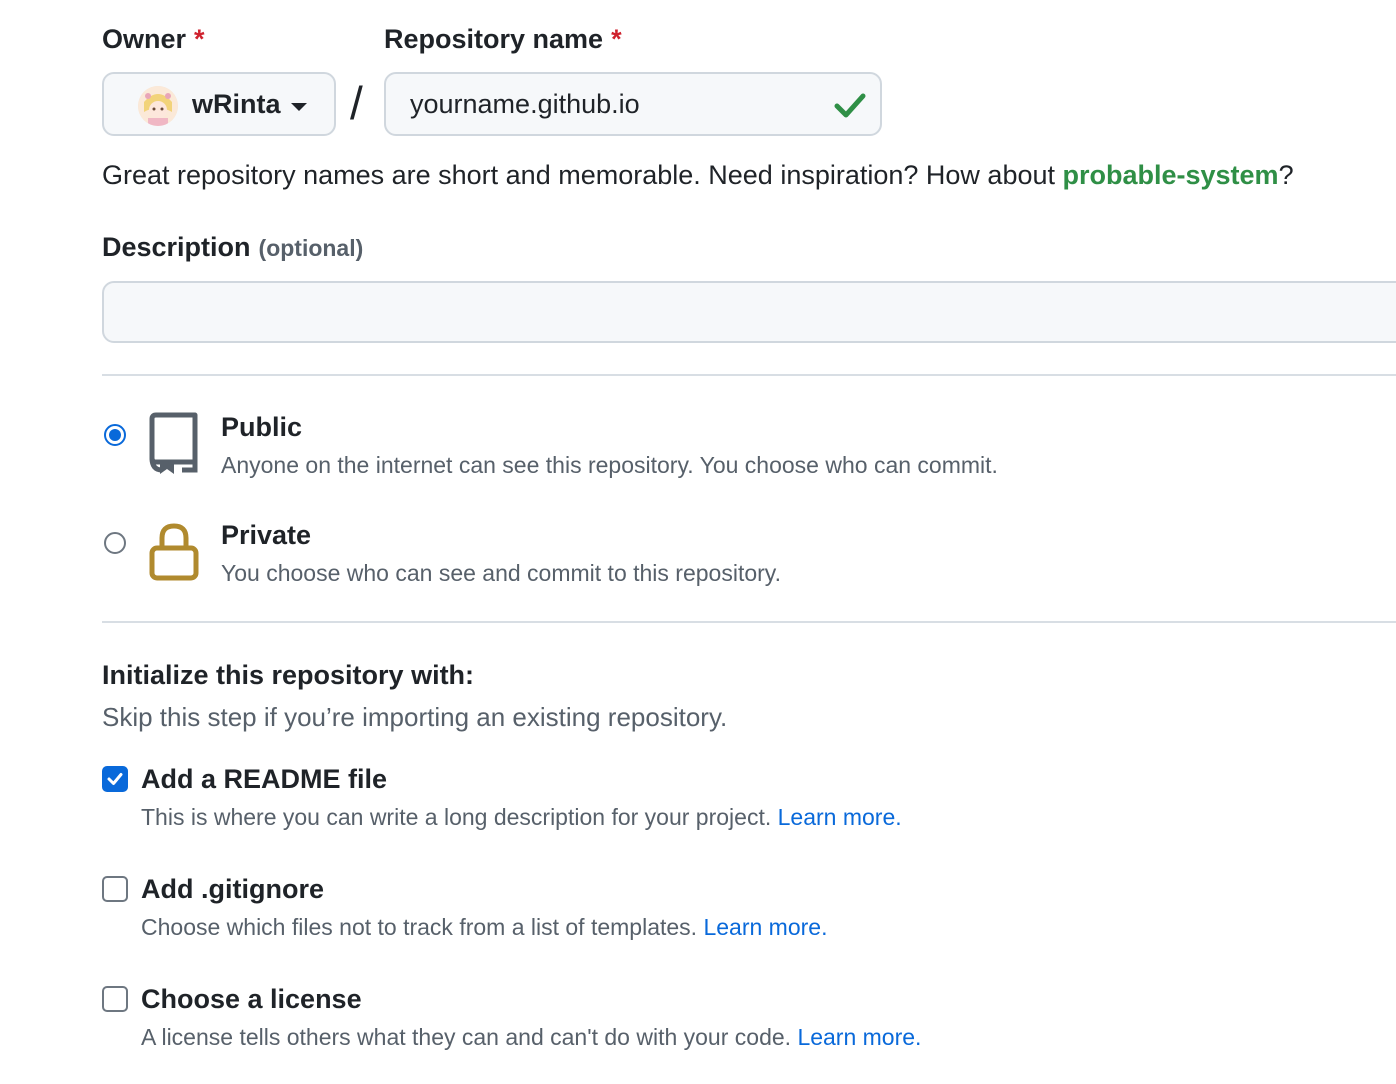 The image size is (1396, 1084). What do you see at coordinates (232, 889) in the screenshot?
I see `gitignore-title: Add .gitignore` at bounding box center [232, 889].